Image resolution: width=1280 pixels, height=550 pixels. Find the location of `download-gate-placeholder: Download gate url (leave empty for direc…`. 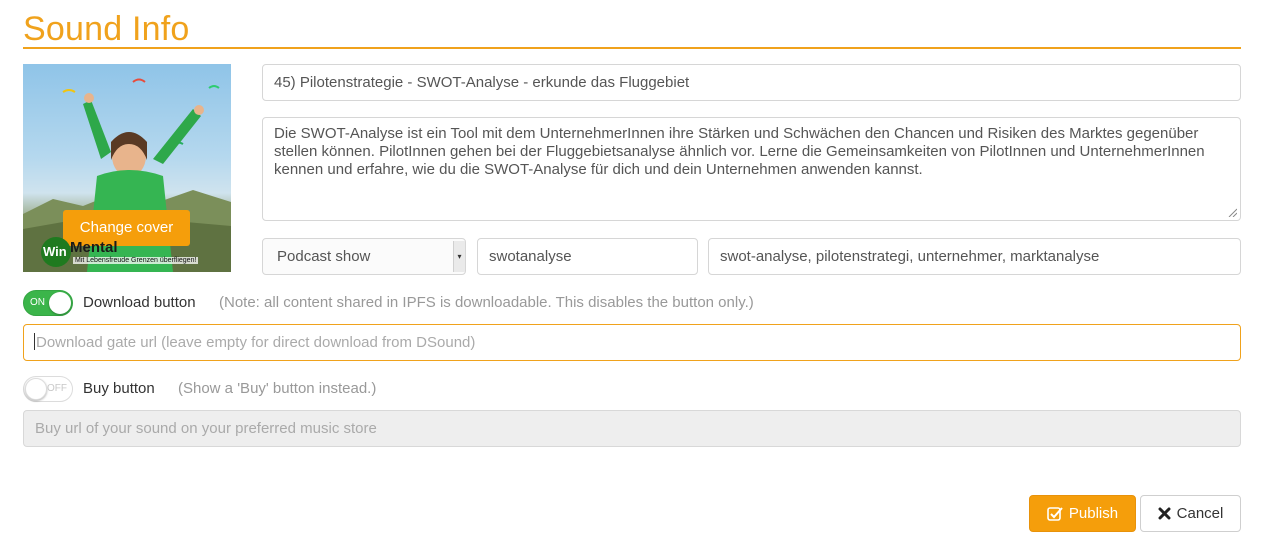

download-gate-placeholder: Download gate url (leave empty for direc… is located at coordinates (256, 342).